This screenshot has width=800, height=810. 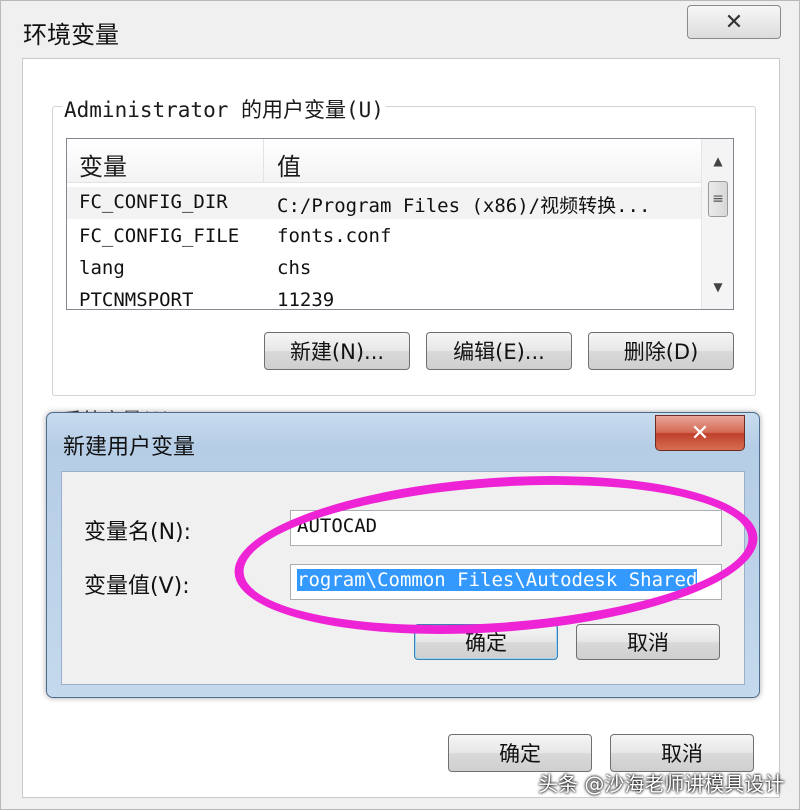 What do you see at coordinates (224, 109) in the screenshot?
I see `user-variables-label: Administrator 的用户变量(U)` at bounding box center [224, 109].